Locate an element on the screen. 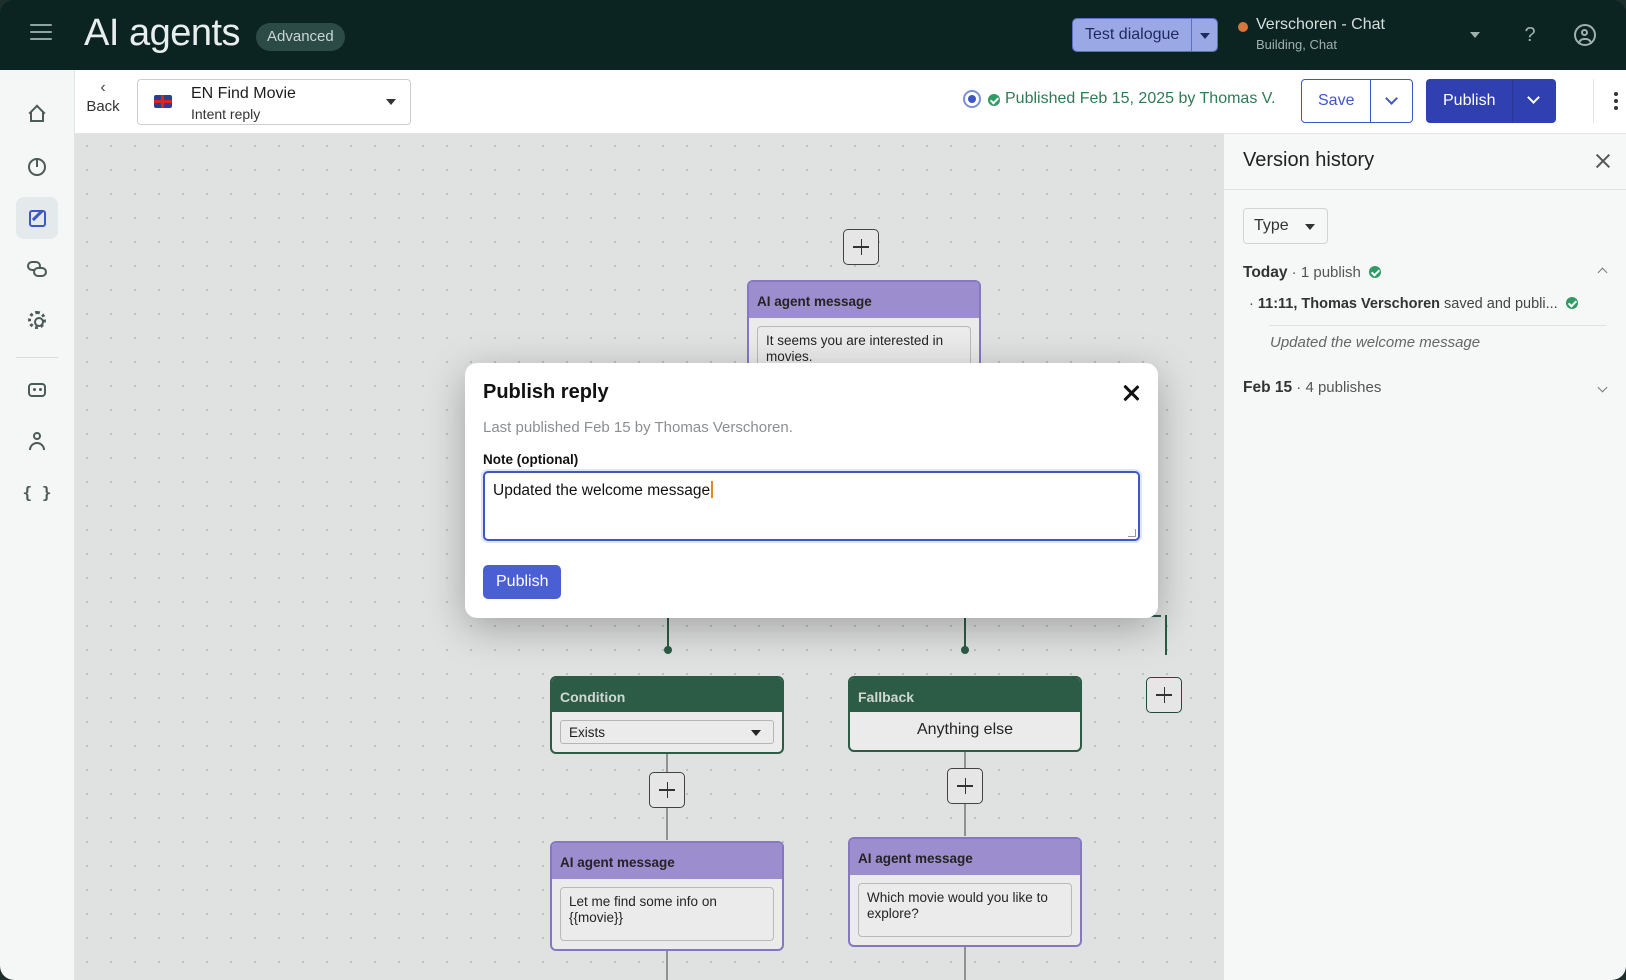 This screenshot has height=980, width=1626. version-history-title: Version history is located at coordinates (1309, 160).